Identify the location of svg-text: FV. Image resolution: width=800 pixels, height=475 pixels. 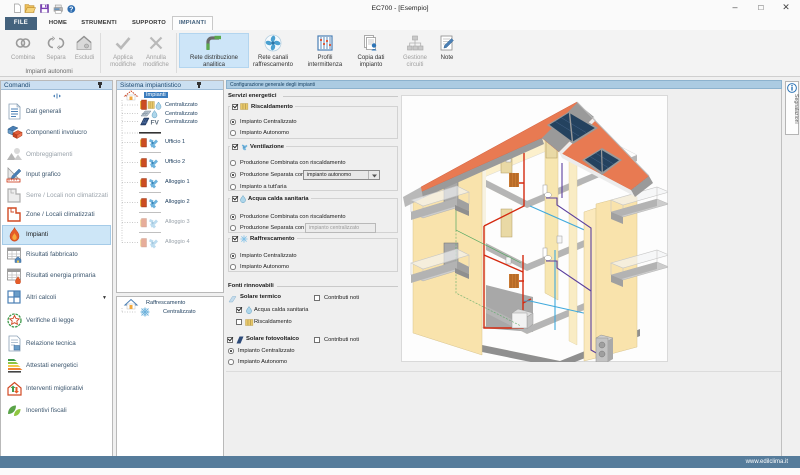
(155, 123).